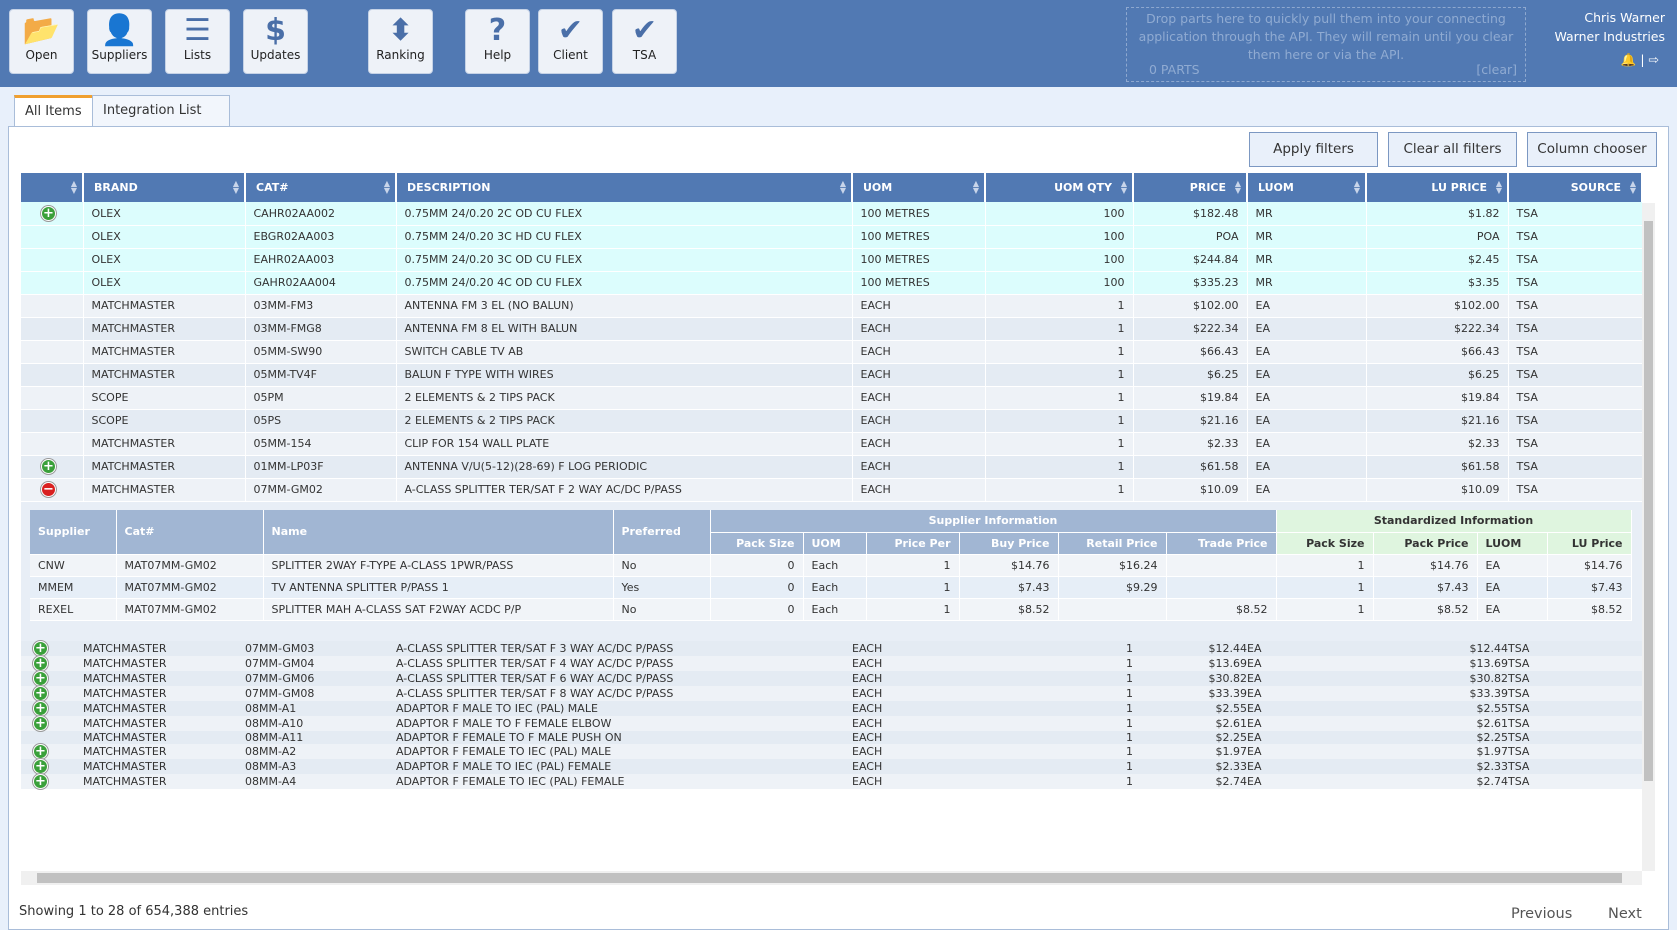 This screenshot has height=930, width=1677. Describe the element at coordinates (48, 489) in the screenshot. I see `collapse-minus-icon: −` at that location.